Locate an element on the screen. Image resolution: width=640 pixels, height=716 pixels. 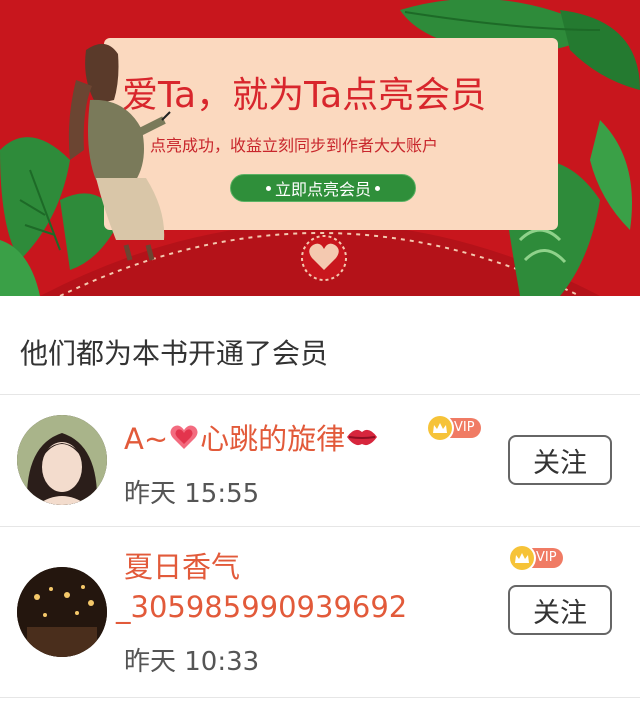
join-time: 昨天 10:33 is located at coordinates (192, 662).